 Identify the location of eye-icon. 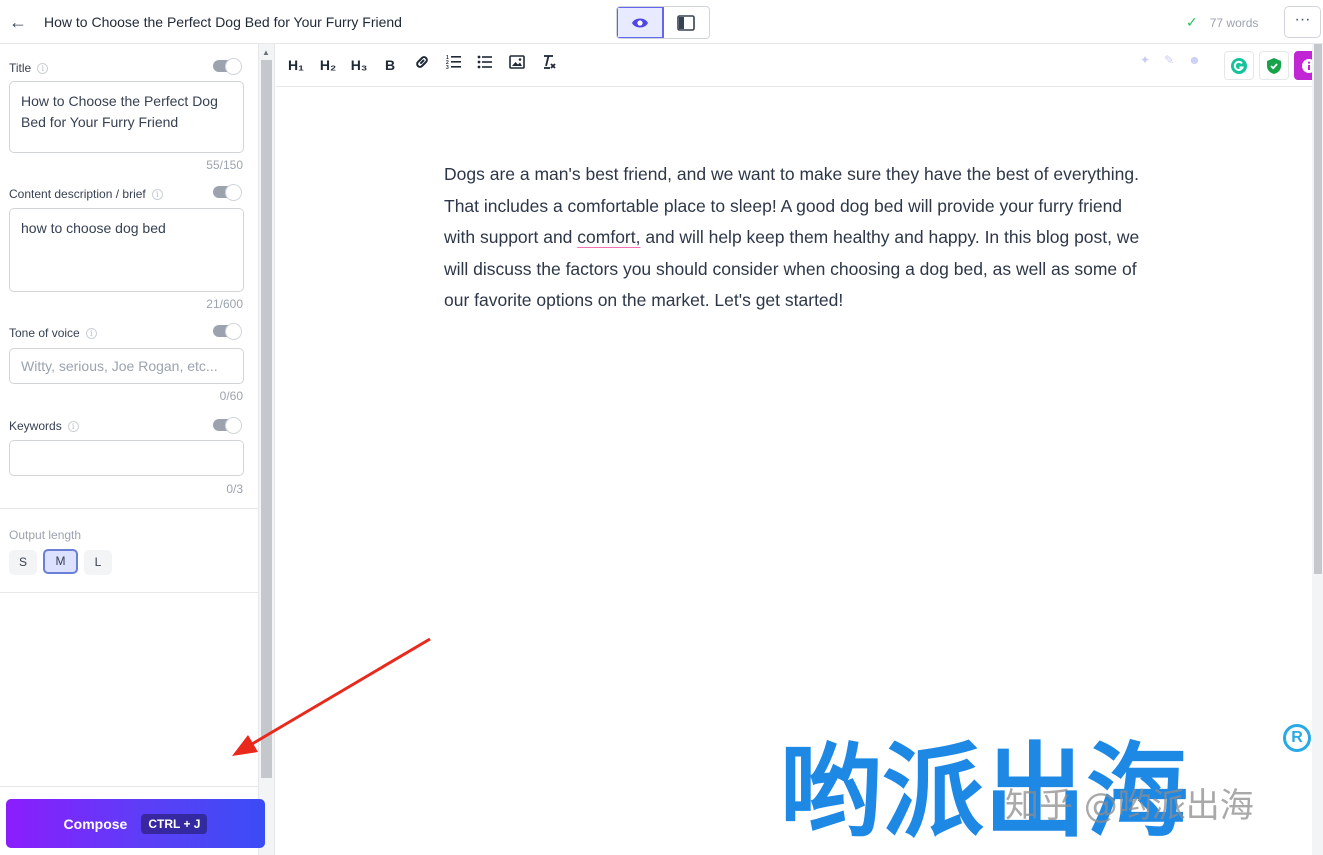
(639, 22).